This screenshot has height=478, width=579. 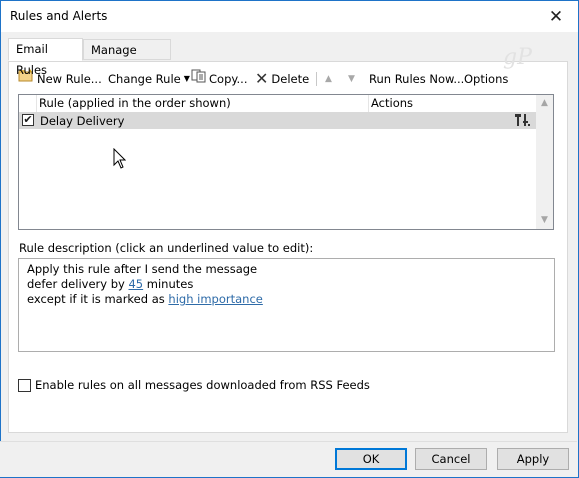 What do you see at coordinates (144, 79) in the screenshot?
I see `change-rule-label: Change Rule` at bounding box center [144, 79].